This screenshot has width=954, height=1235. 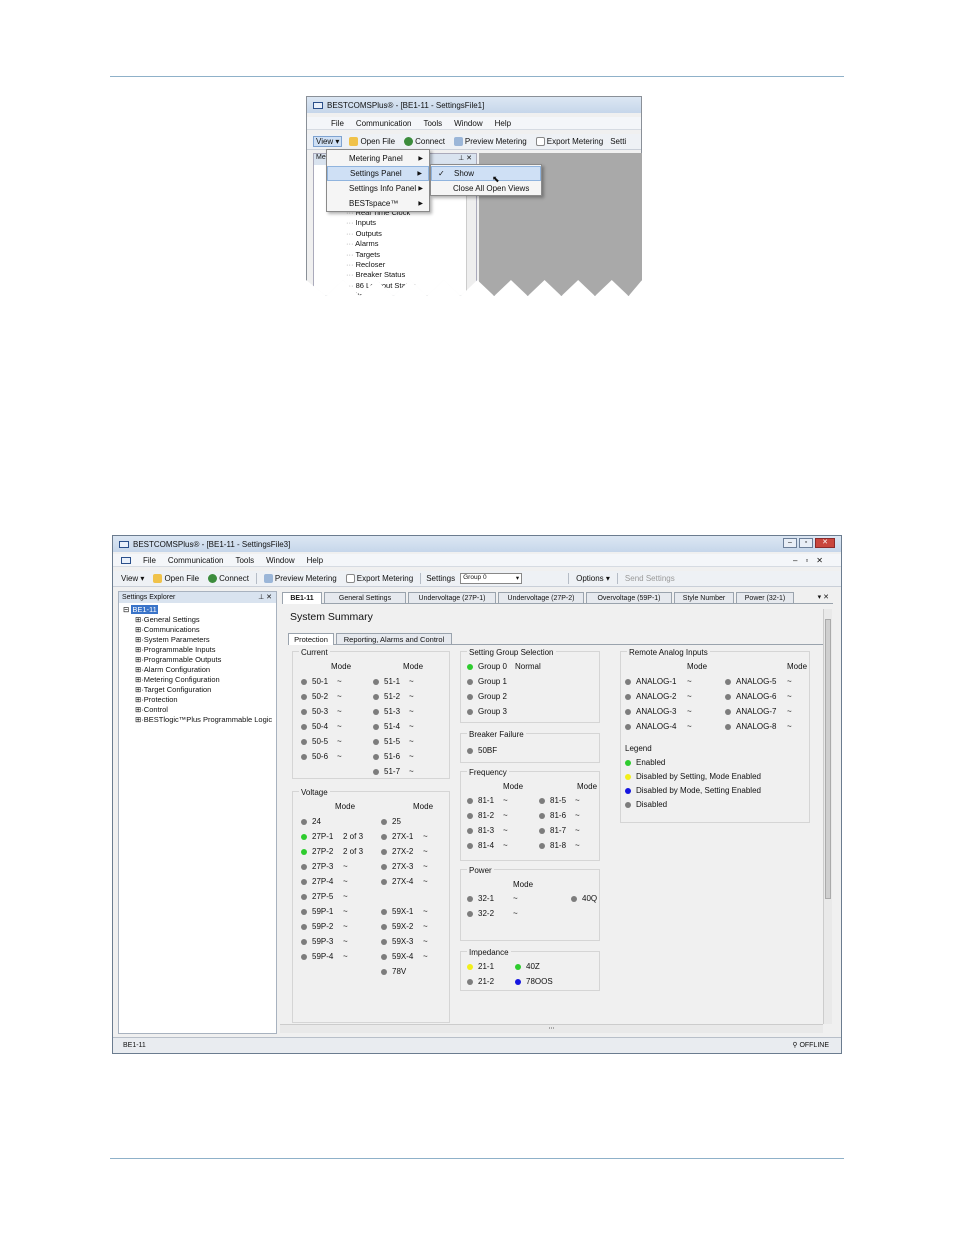 I want to click on submenu-show: ✓ Show, so click(x=486, y=173).